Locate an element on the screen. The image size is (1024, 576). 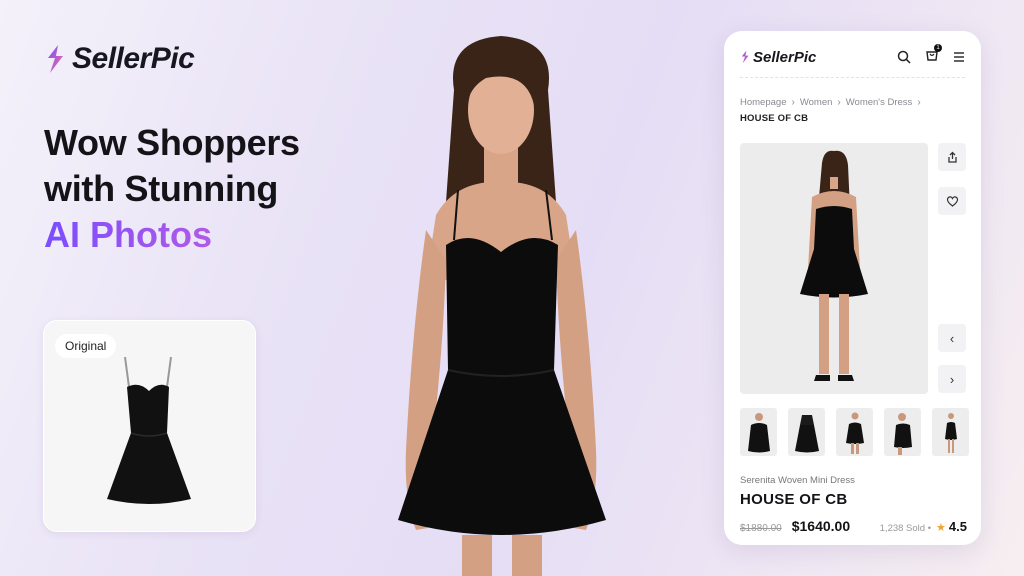
cart-count-badge: 1 is located at coordinates (938, 47).